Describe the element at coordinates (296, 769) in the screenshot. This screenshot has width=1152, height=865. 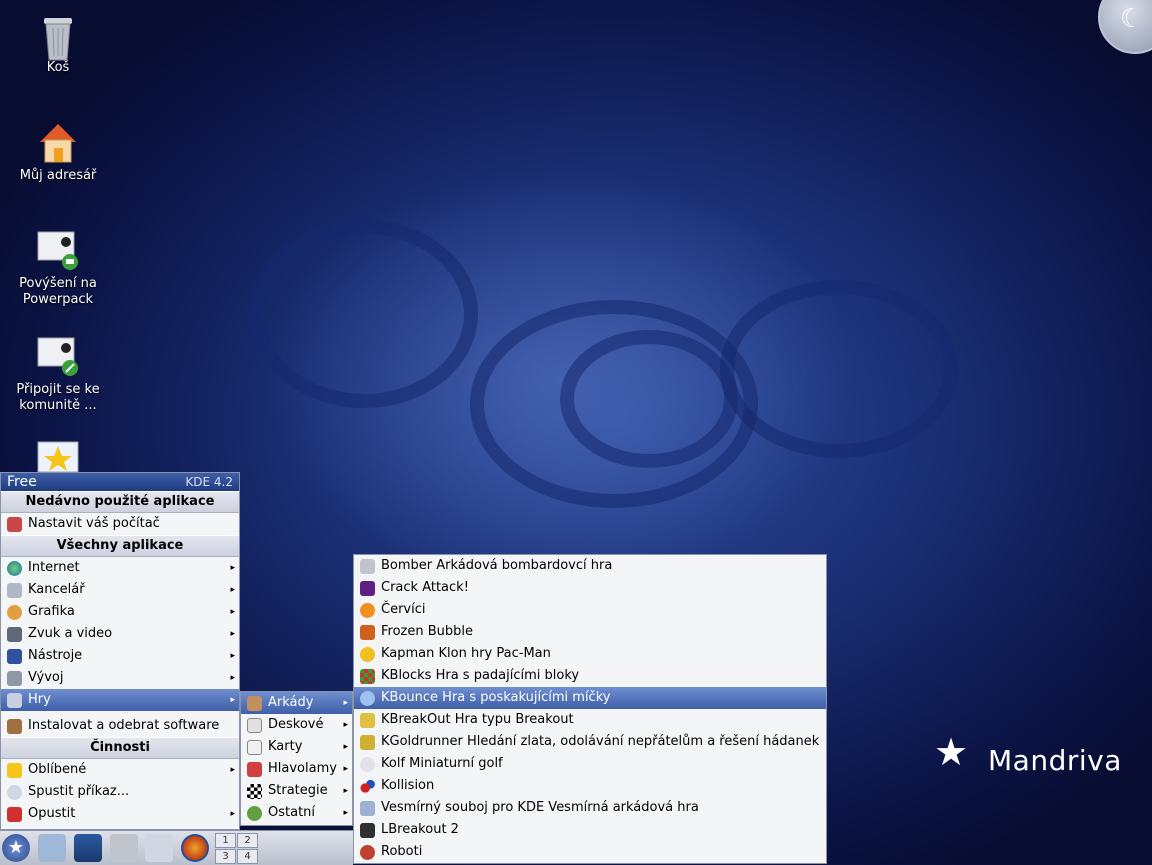
I see `submenu-item-puzzle: Hlavolamy ▸` at that location.